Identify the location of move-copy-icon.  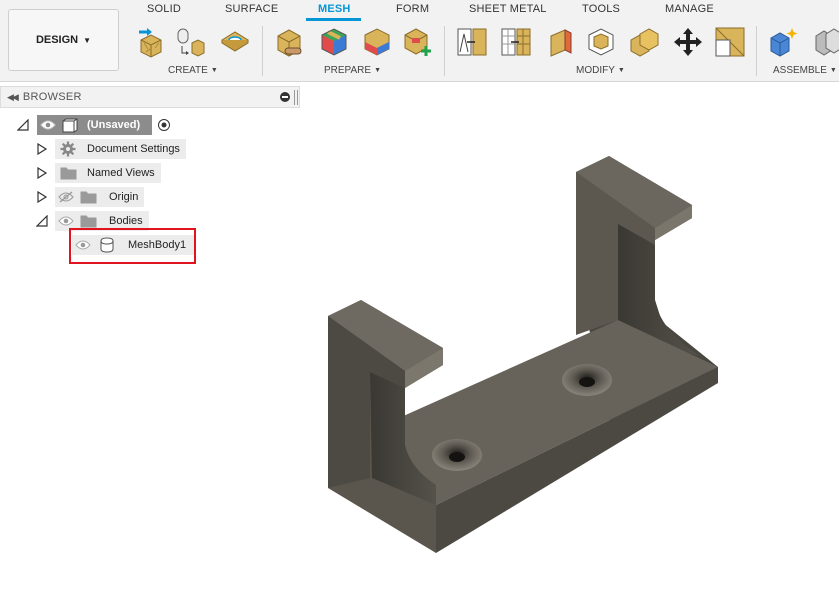
(688, 42).